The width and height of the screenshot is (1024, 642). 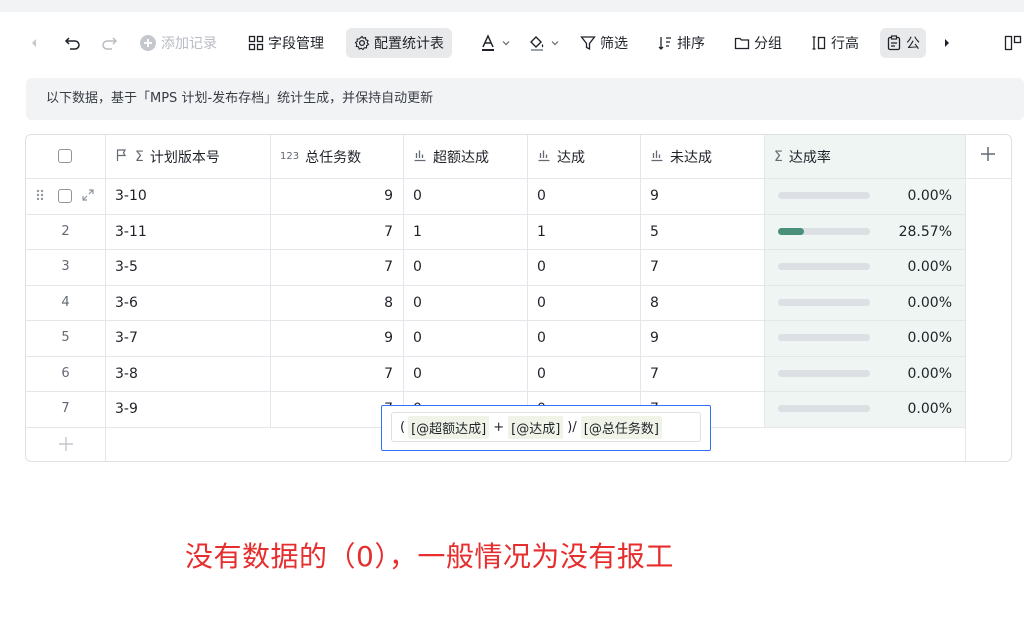 I want to click on add-record-button: 添加记录, so click(x=178, y=43).